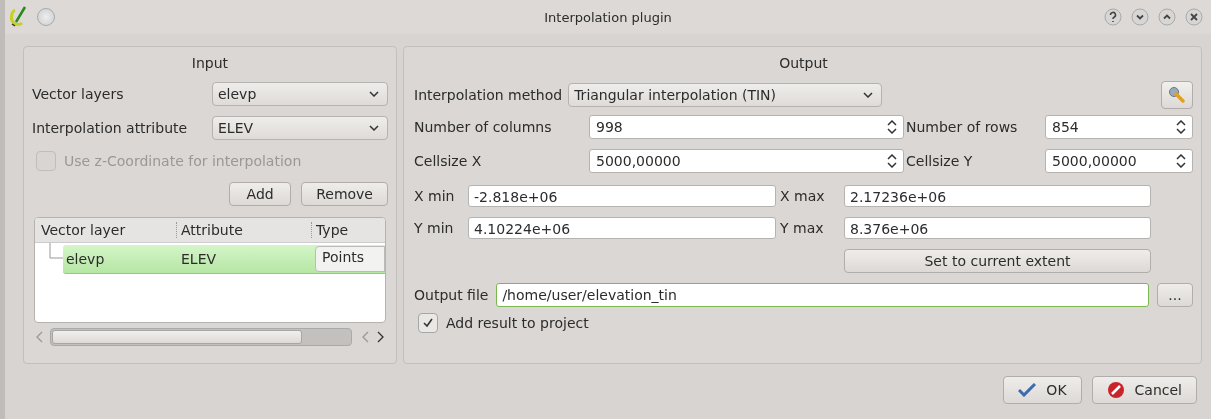 Image resolution: width=1211 pixels, height=419 pixels. Describe the element at coordinates (380, 337) in the screenshot. I see `scroll-right-icon` at that location.